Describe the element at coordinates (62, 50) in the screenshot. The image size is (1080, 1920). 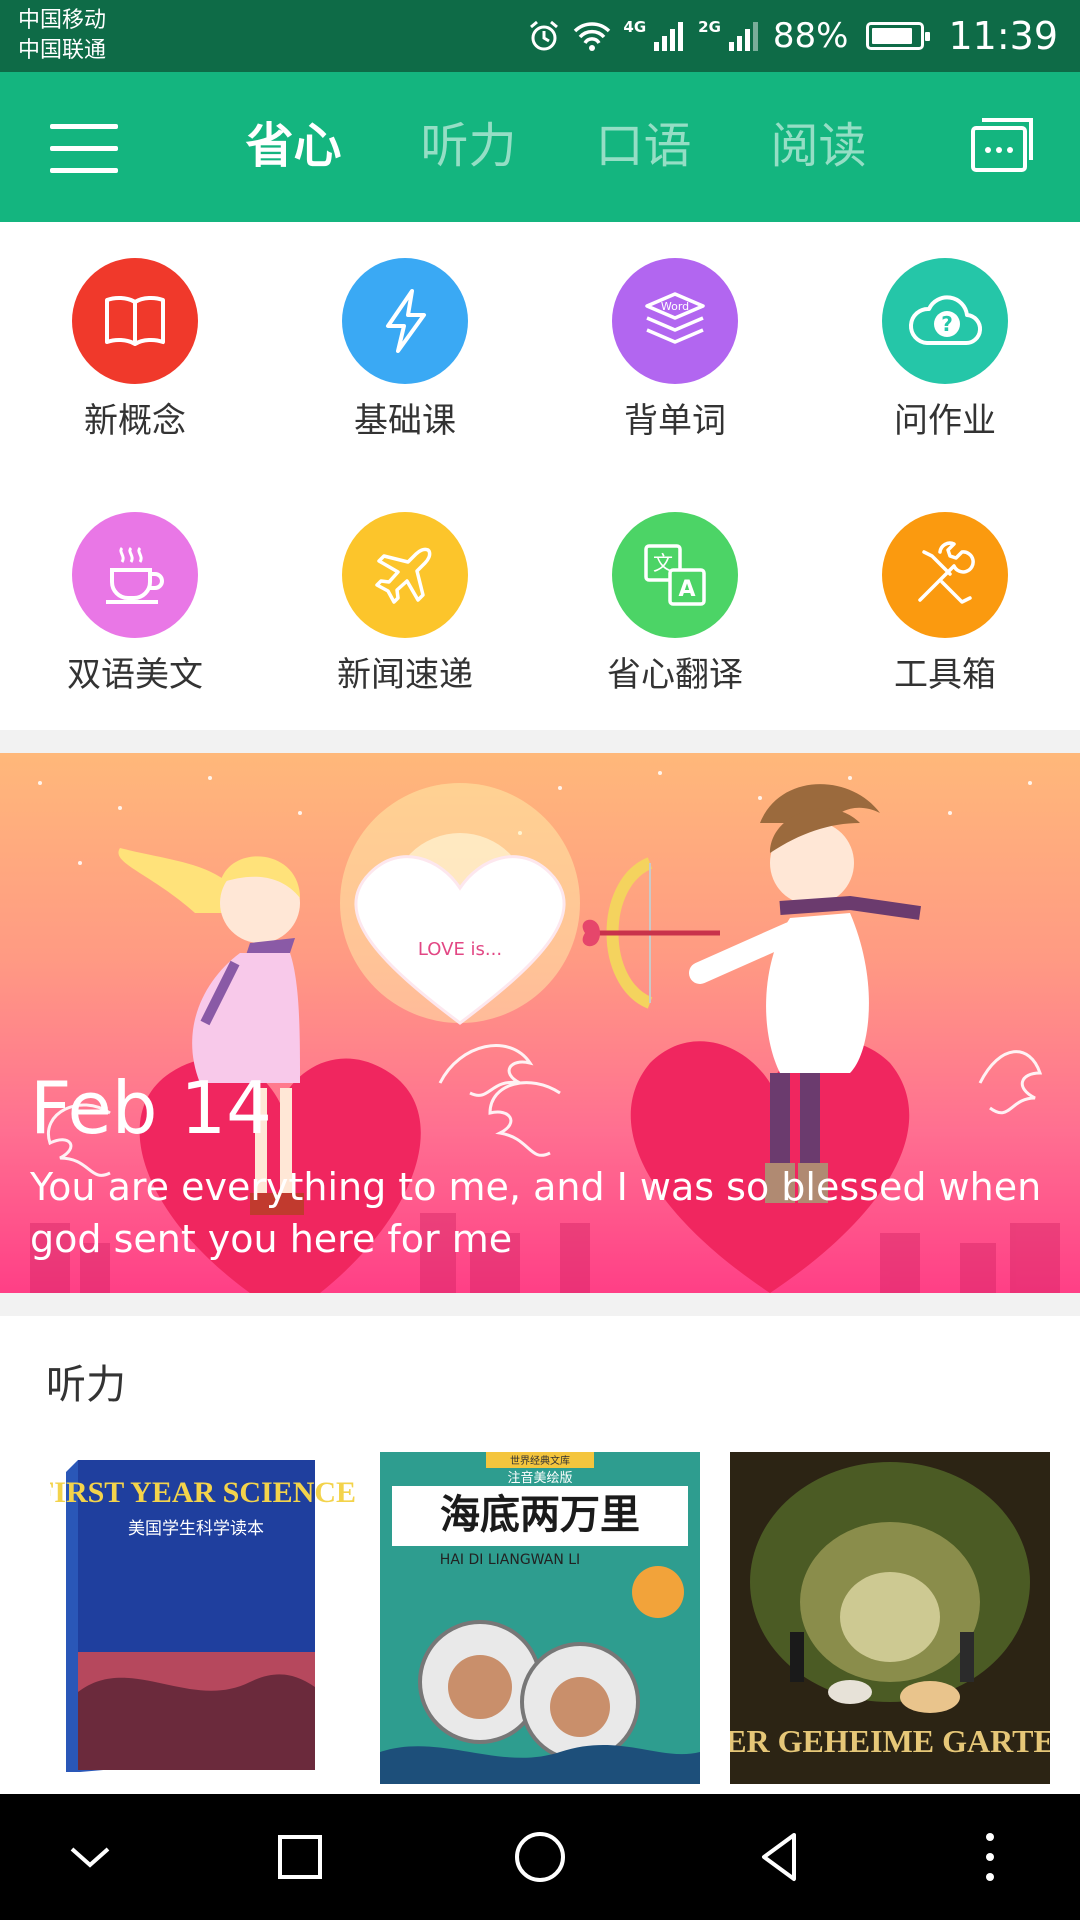
I see `carrier-2: 中国联通` at that location.